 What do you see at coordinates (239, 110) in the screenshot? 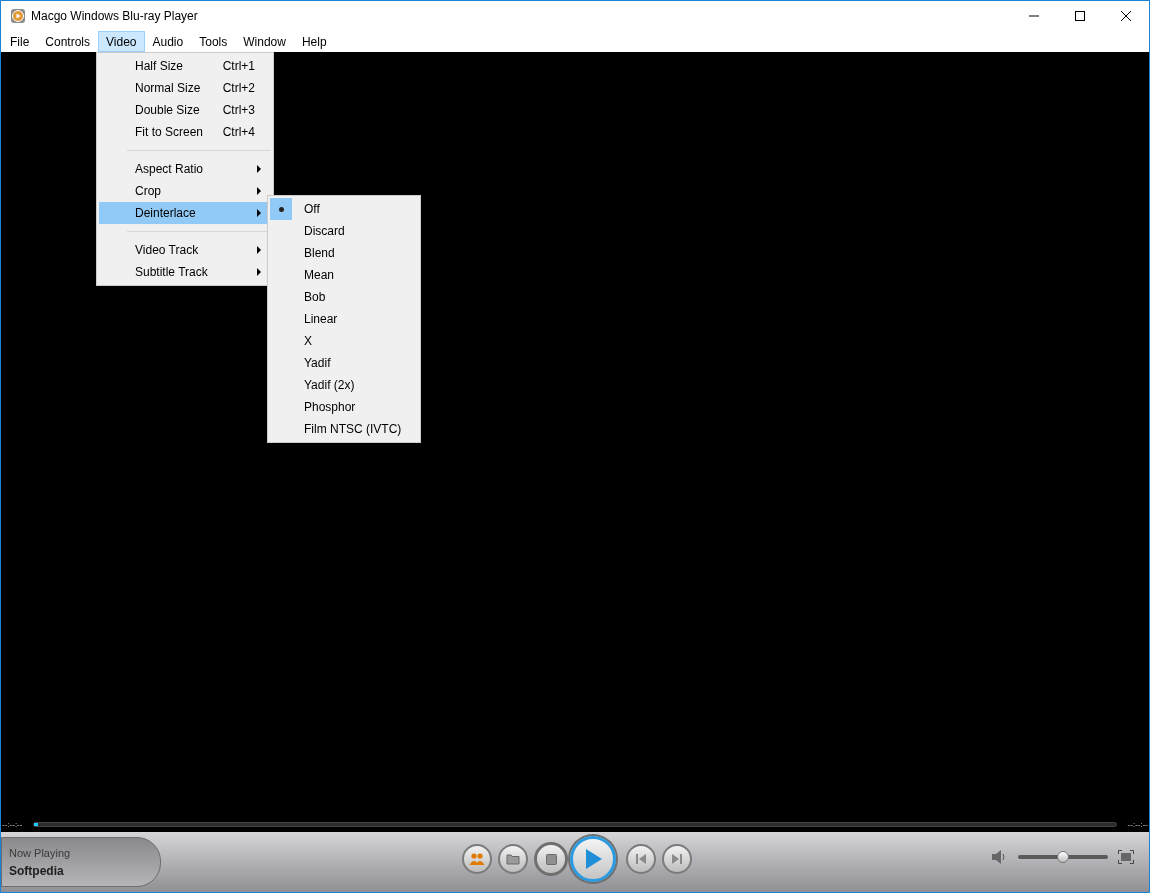
I see `shortcut-label: Ctrl+3` at bounding box center [239, 110].